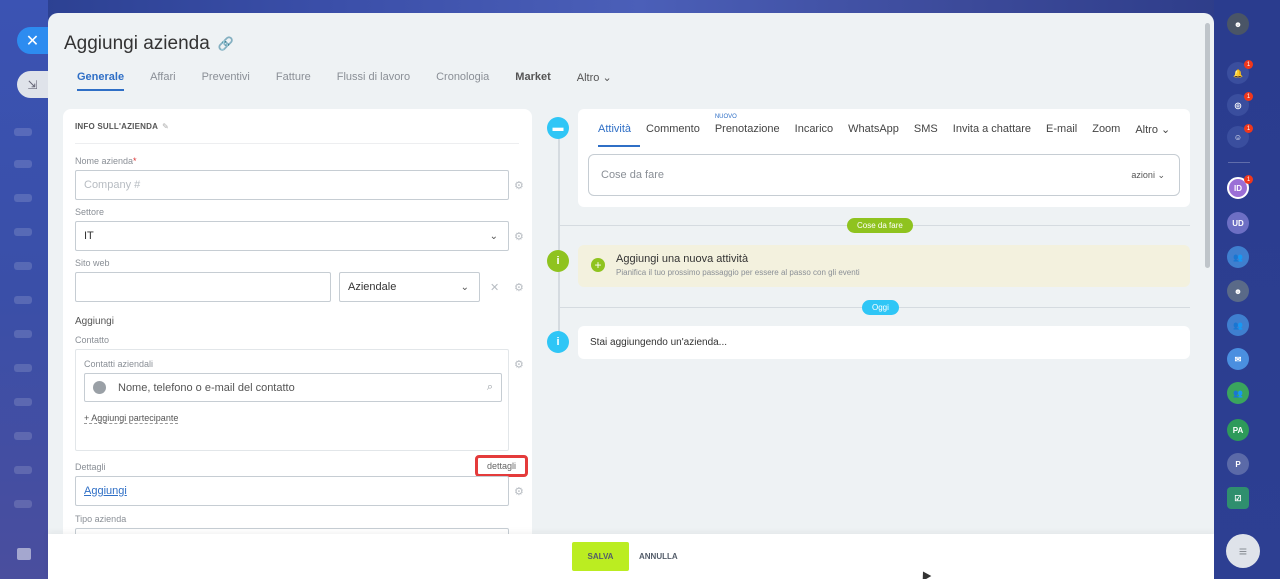 This screenshot has height=579, width=1280. I want to click on actions-label: azioni, so click(1143, 174).